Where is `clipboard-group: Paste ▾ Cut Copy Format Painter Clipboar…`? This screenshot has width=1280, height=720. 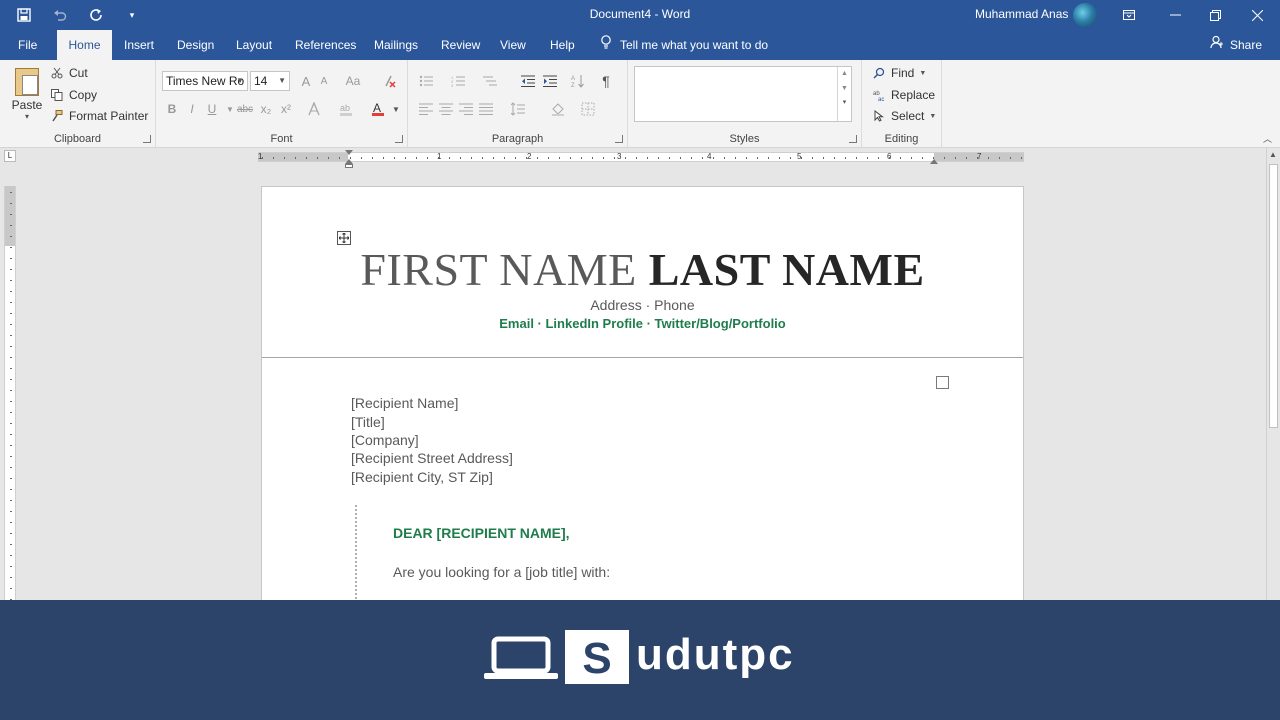 clipboard-group: Paste ▾ Cut Copy Format Painter Clipboar… is located at coordinates (78, 104).